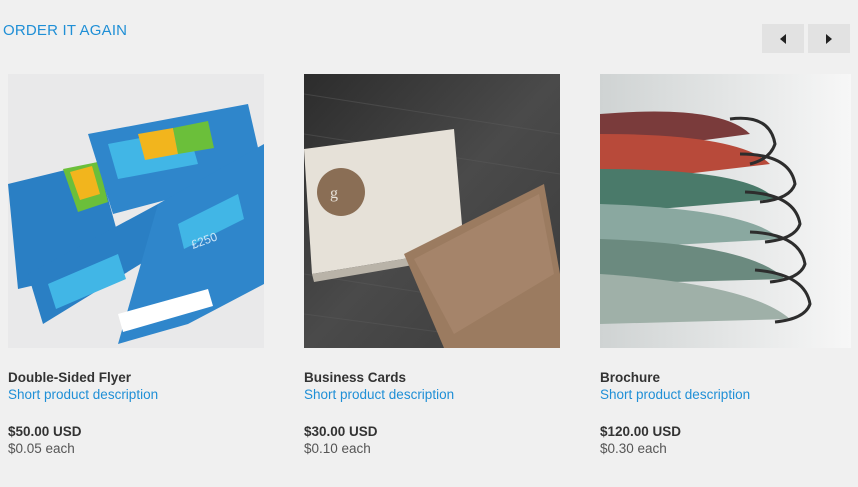 The width and height of the screenshot is (858, 487). Describe the element at coordinates (337, 448) in the screenshot. I see `product-unit-price: $0.10 each` at that location.